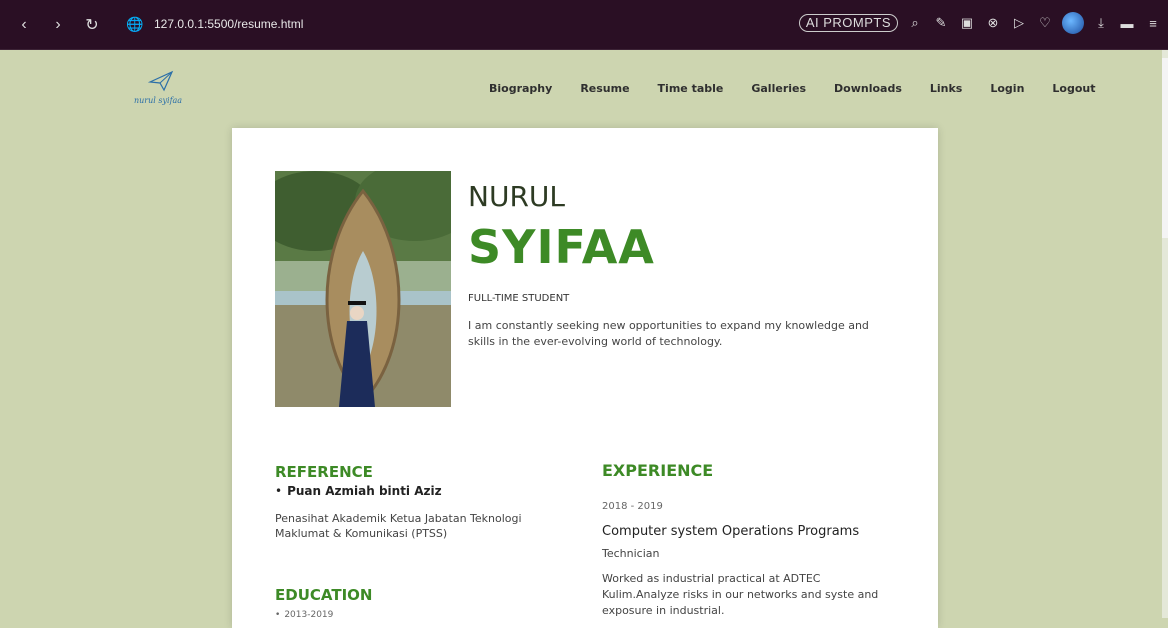 This screenshot has width=1168, height=628. Describe the element at coordinates (941, 23) in the screenshot. I see `edit-icon: ✎` at that location.